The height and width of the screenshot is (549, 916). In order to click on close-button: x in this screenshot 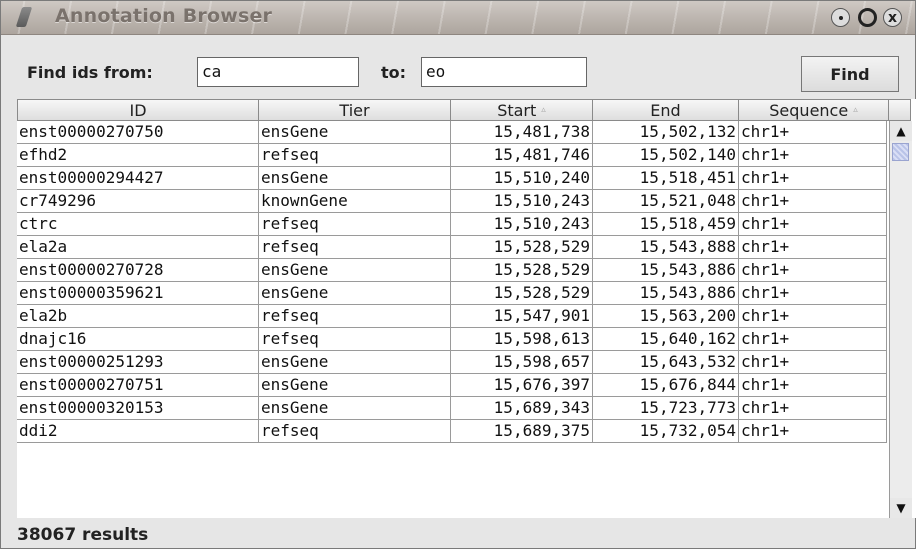, I will do `click(892, 17)`.